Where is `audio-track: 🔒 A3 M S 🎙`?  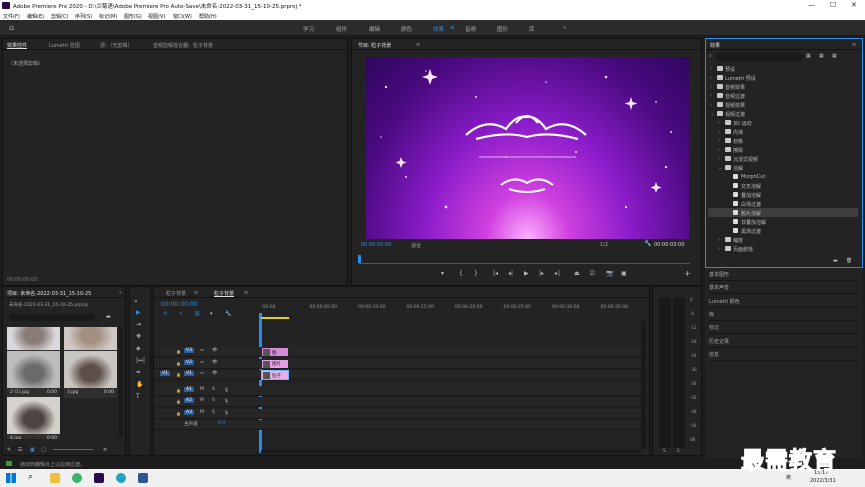 audio-track: 🔒 A3 M S 🎙 is located at coordinates (397, 413).